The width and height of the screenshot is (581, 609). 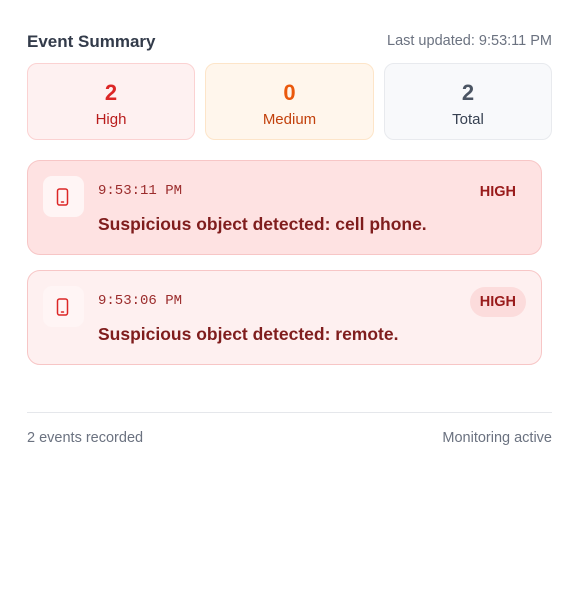 What do you see at coordinates (262, 224) in the screenshot?
I see `event-message: Suspicious object detected: cell phone.` at bounding box center [262, 224].